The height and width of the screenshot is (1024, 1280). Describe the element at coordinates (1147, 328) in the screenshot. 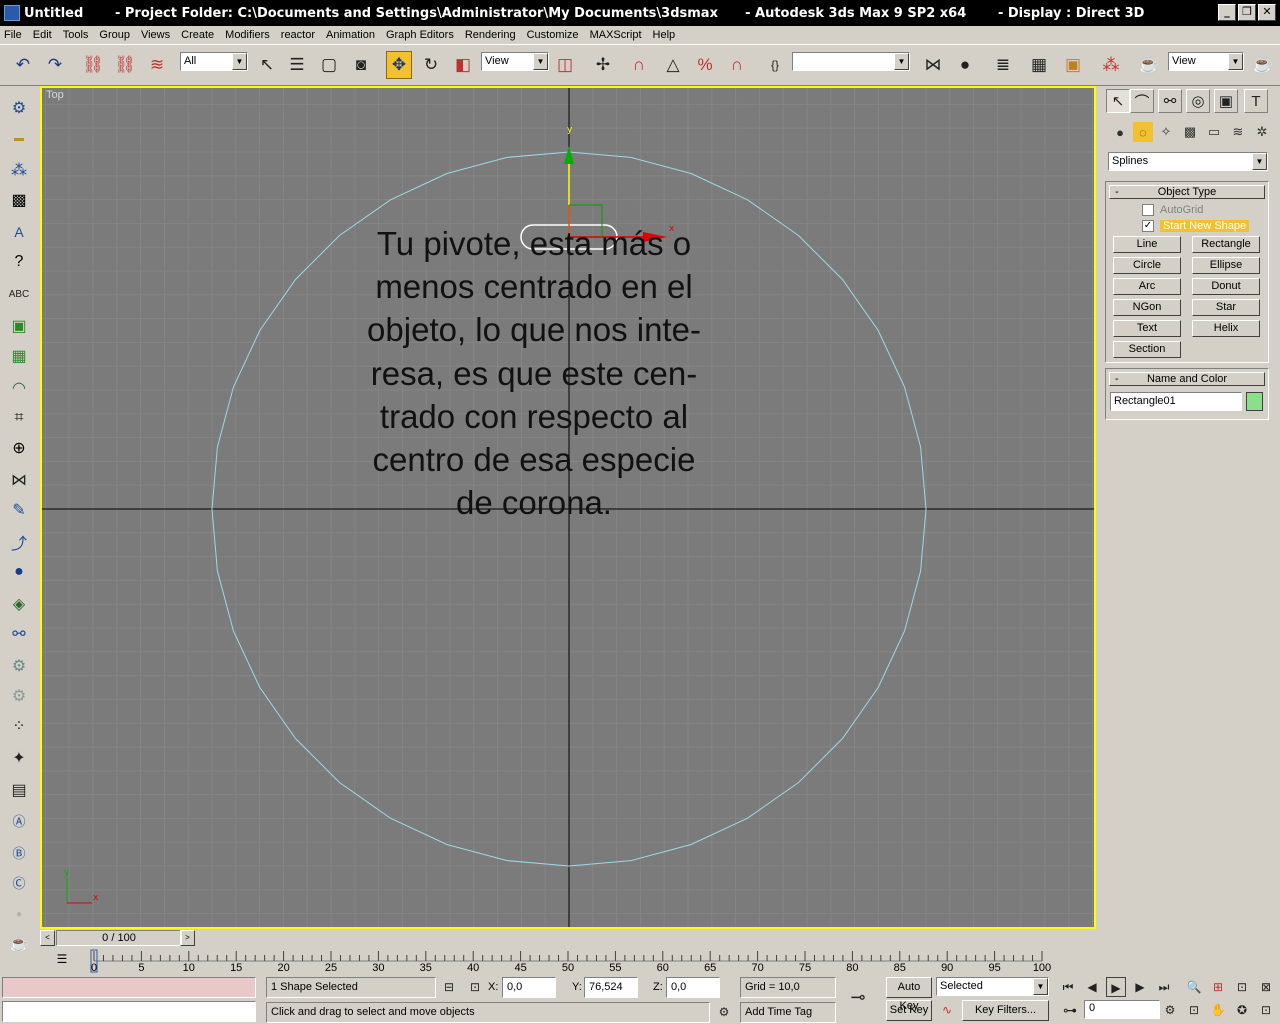

I see `text-button: Text` at that location.